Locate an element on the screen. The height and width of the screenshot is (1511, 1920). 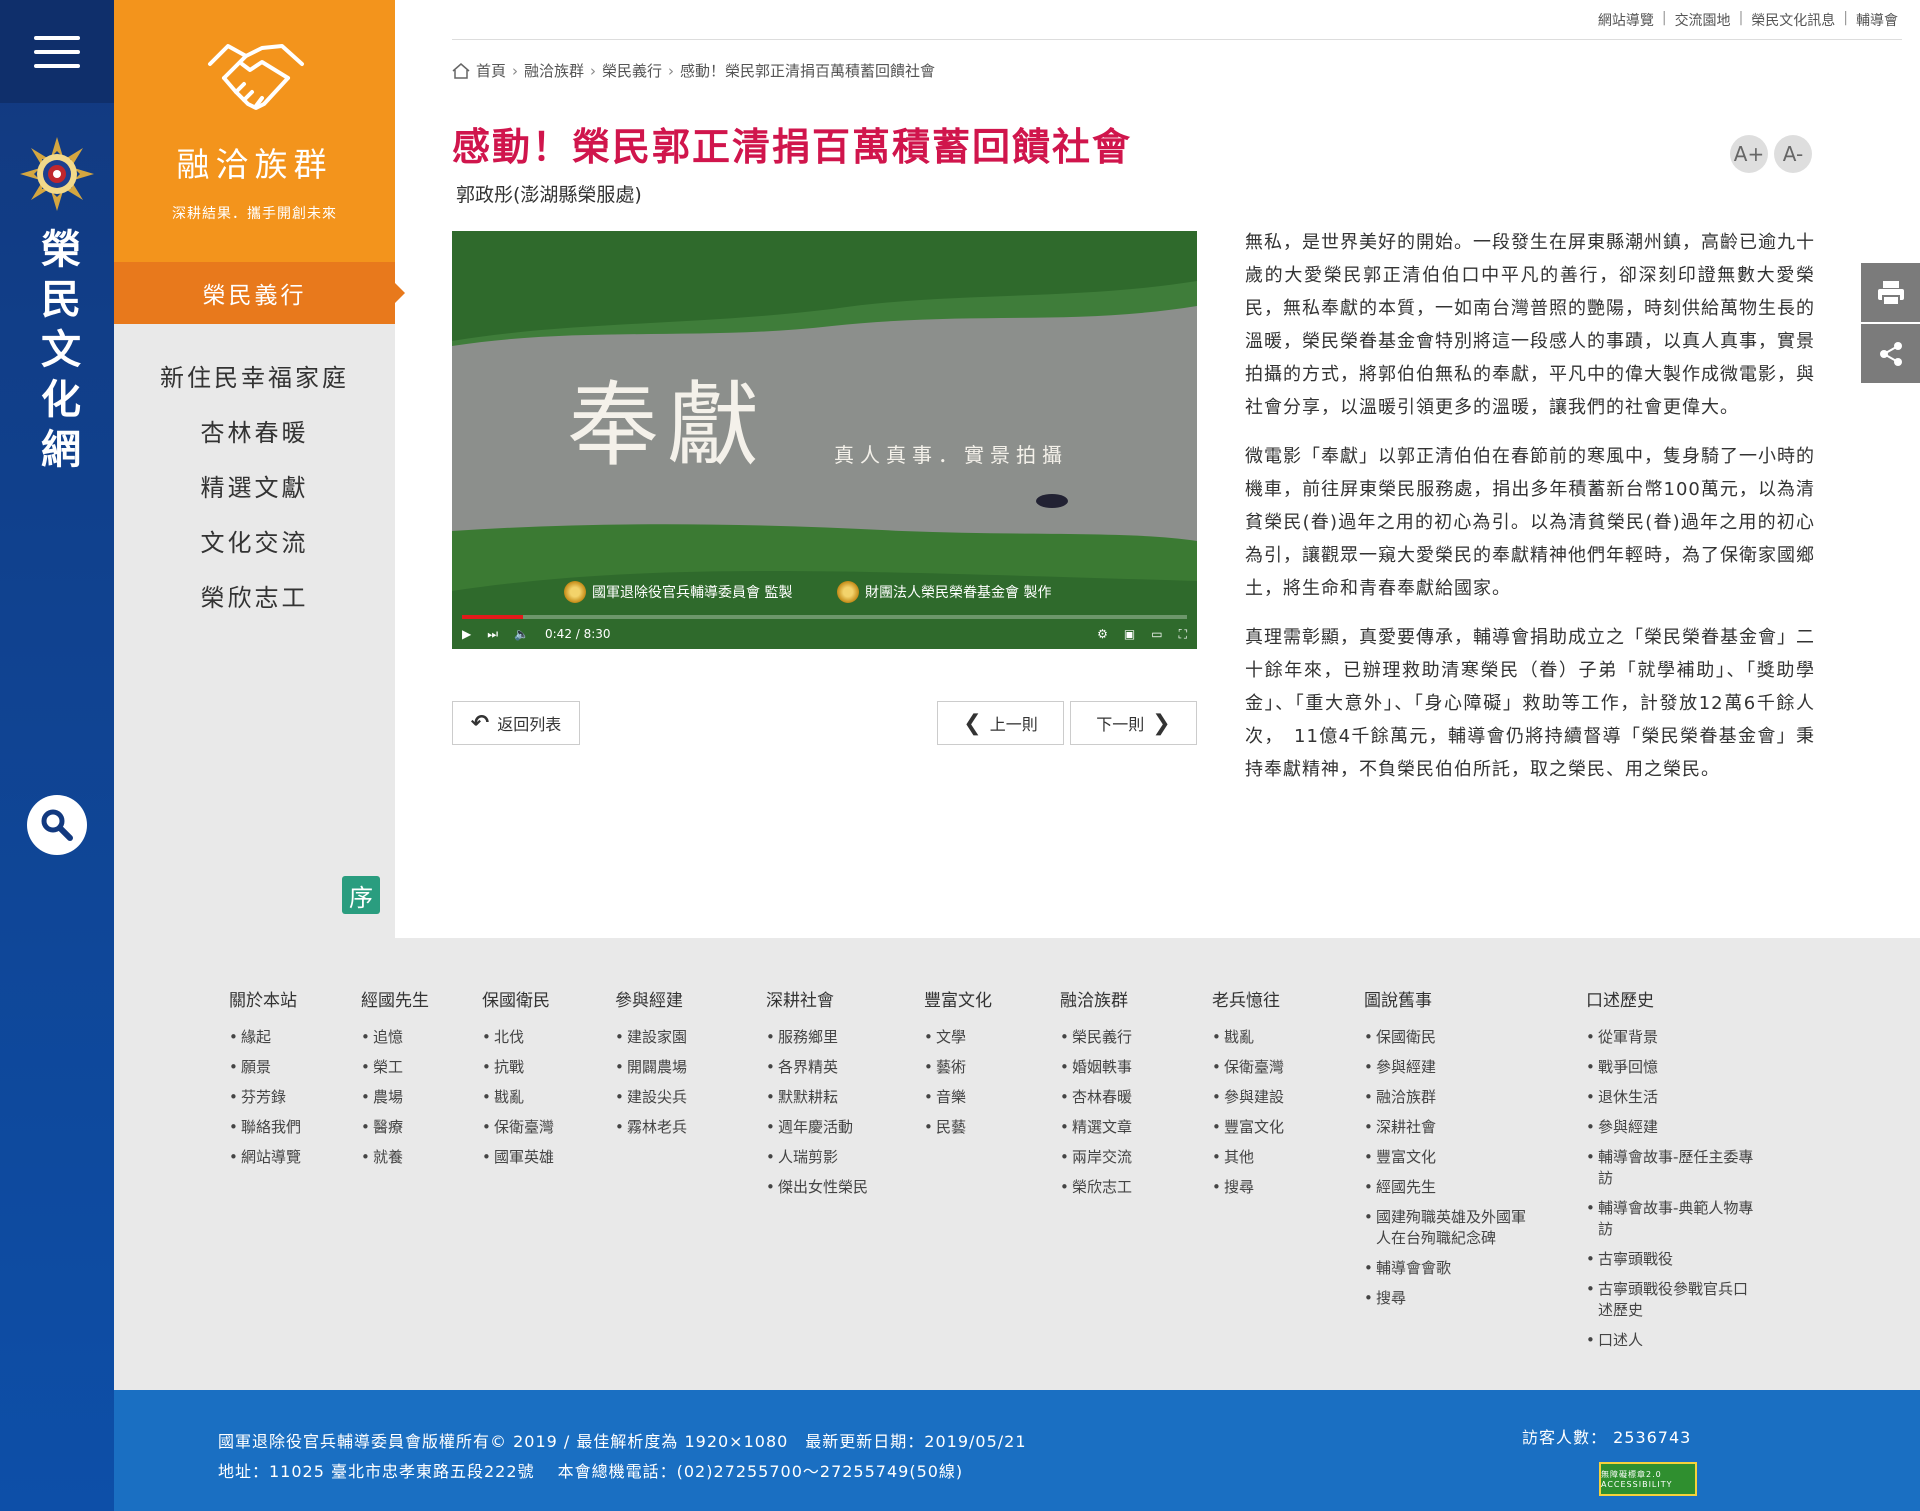
hamburger-menu-button is located at coordinates (57, 51).